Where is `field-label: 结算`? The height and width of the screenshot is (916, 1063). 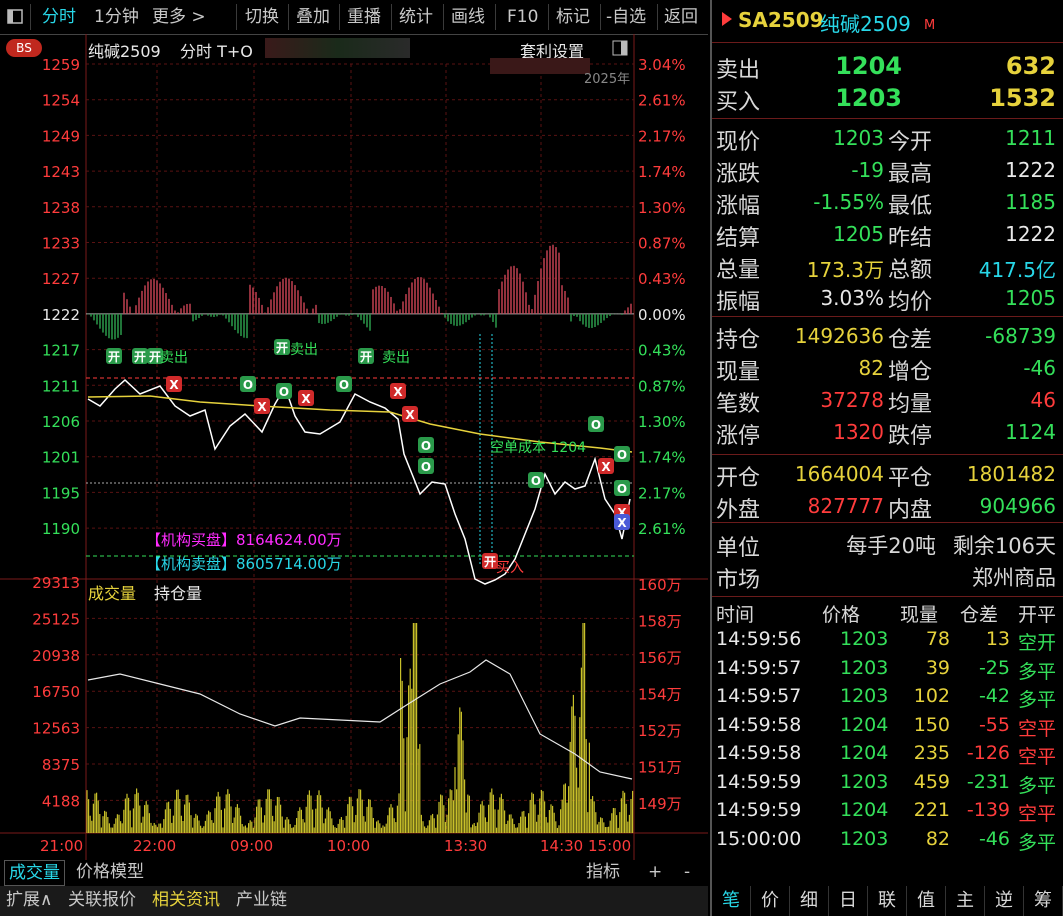
field-label: 结算 is located at coordinates (738, 238).